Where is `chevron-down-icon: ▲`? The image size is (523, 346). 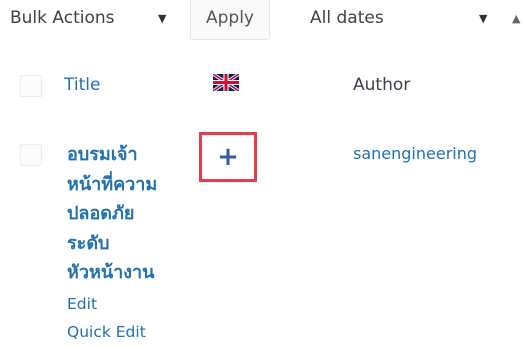 chevron-down-icon: ▲ is located at coordinates (516, 18).